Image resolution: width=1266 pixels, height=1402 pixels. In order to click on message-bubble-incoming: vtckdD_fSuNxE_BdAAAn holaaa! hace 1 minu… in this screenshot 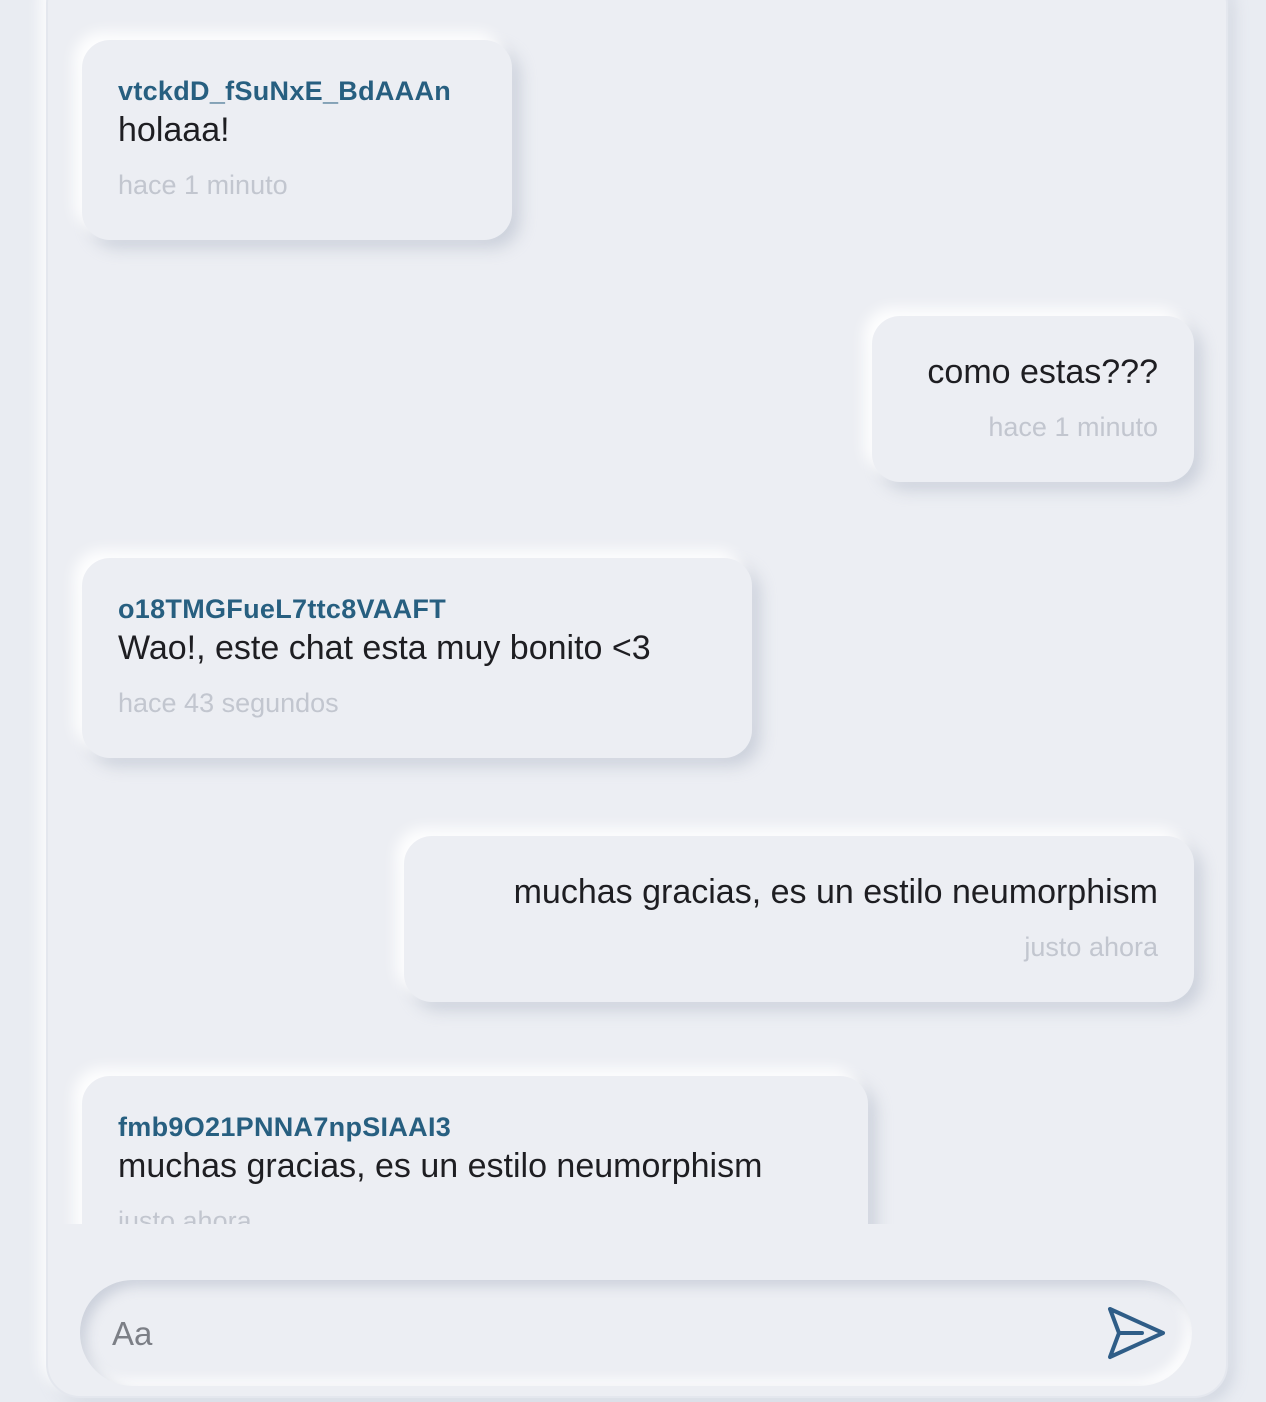, I will do `click(297, 140)`.